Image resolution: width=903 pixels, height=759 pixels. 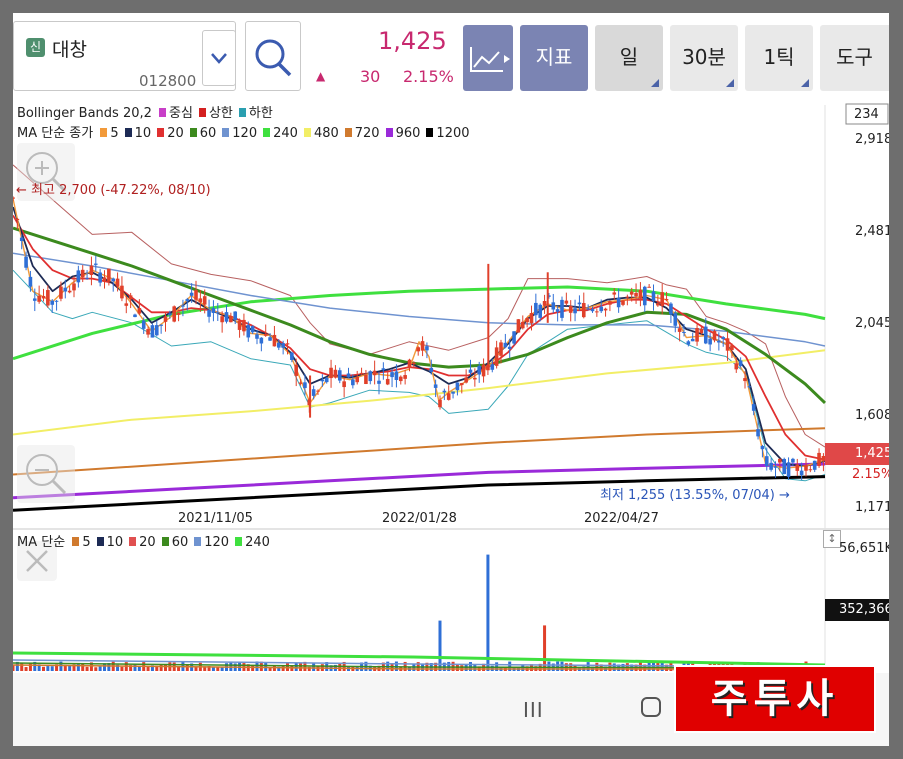 I want to click on vol-legend-10: 10, so click(x=111, y=542).